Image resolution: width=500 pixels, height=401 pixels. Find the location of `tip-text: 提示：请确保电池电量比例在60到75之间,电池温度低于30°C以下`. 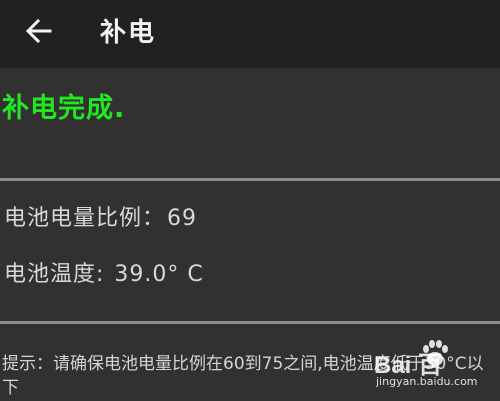

tip-text: 提示：请确保电池电量比例在60到75之间,电池温度低于30°C以下 is located at coordinates (243, 376).